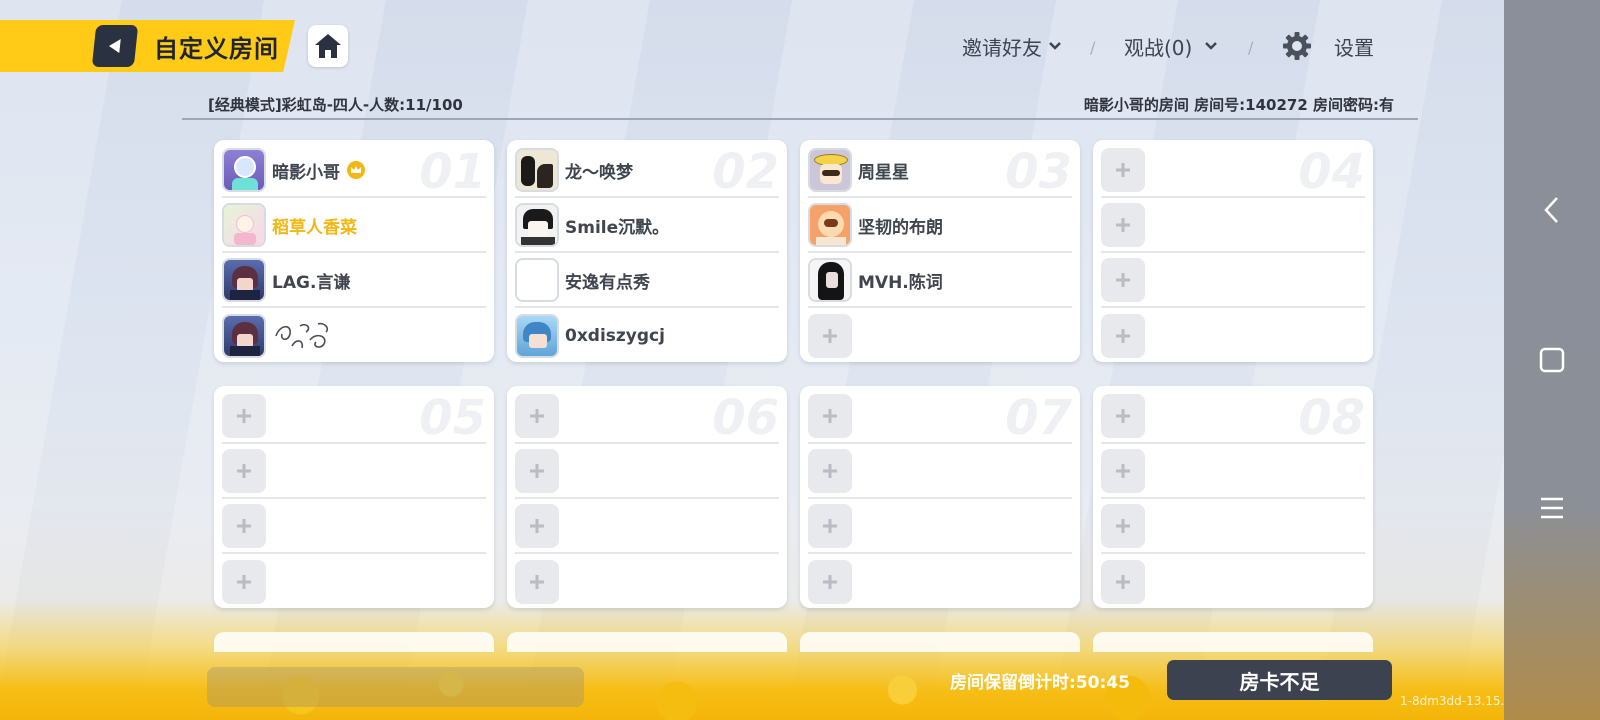 The width and height of the screenshot is (1600, 720). What do you see at coordinates (115, 46) in the screenshot?
I see `back-button` at bounding box center [115, 46].